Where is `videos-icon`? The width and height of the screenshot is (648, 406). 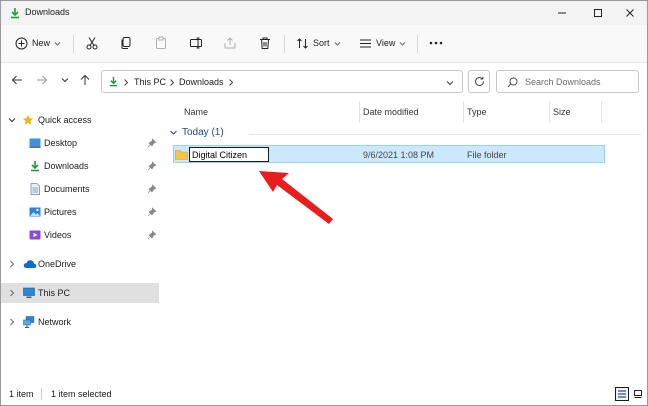 videos-icon is located at coordinates (35, 235).